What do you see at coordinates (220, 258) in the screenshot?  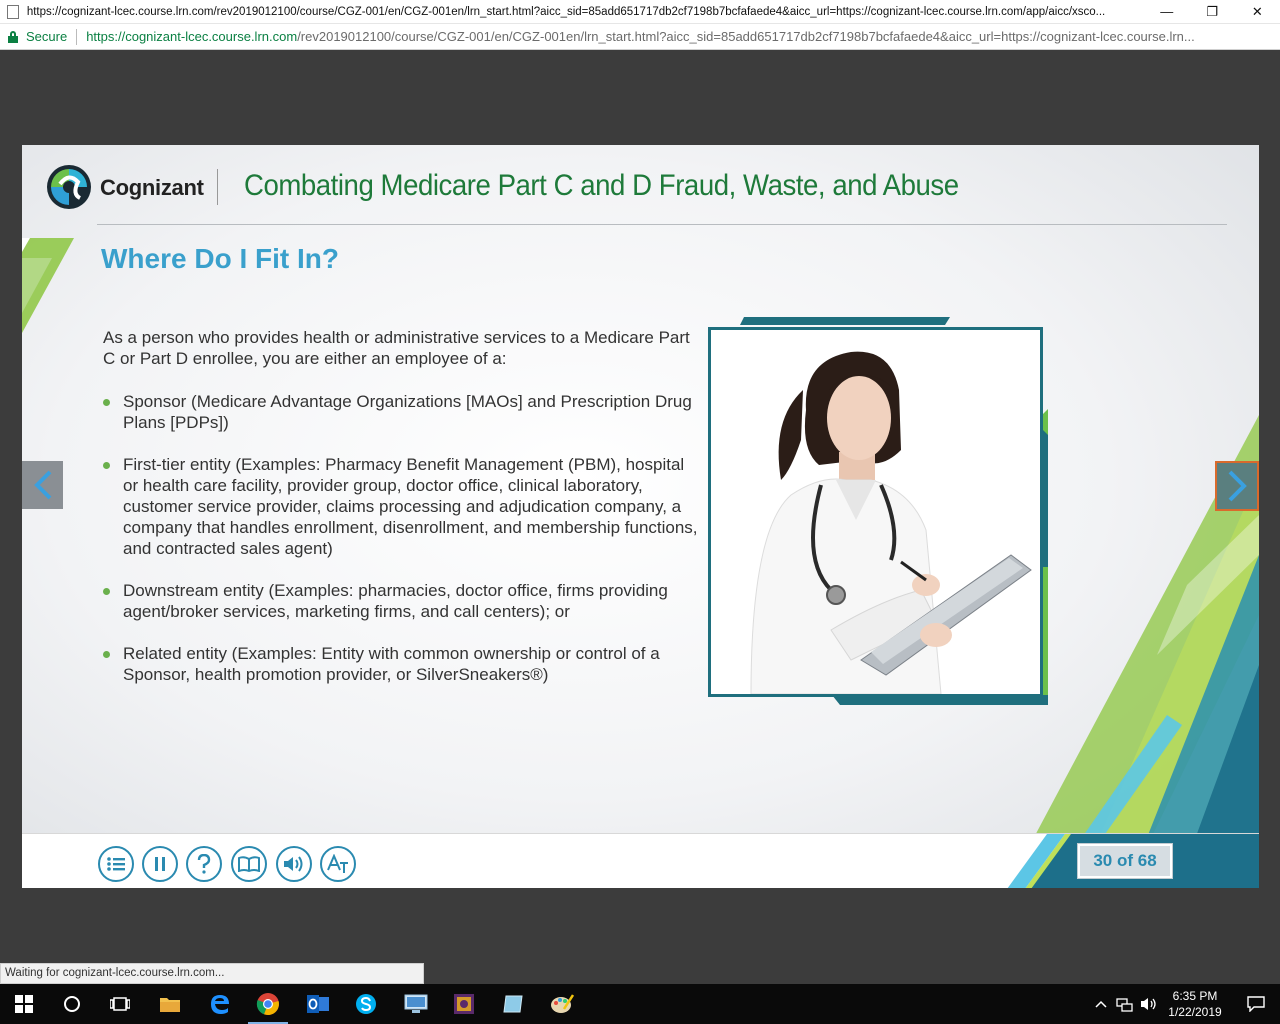 I see `section-title: Where Do I Fit In?` at bounding box center [220, 258].